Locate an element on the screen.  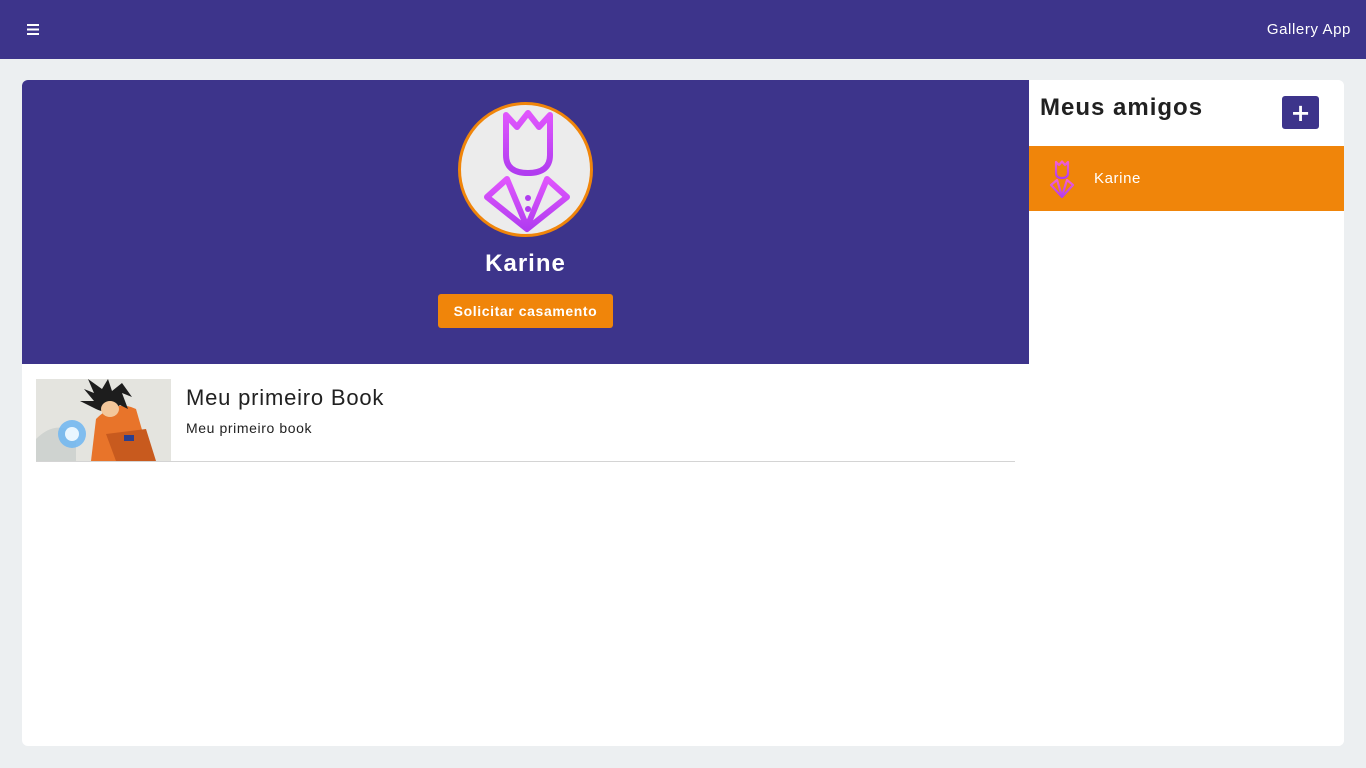
book-title: Meu primeiro Book is located at coordinates (285, 397).